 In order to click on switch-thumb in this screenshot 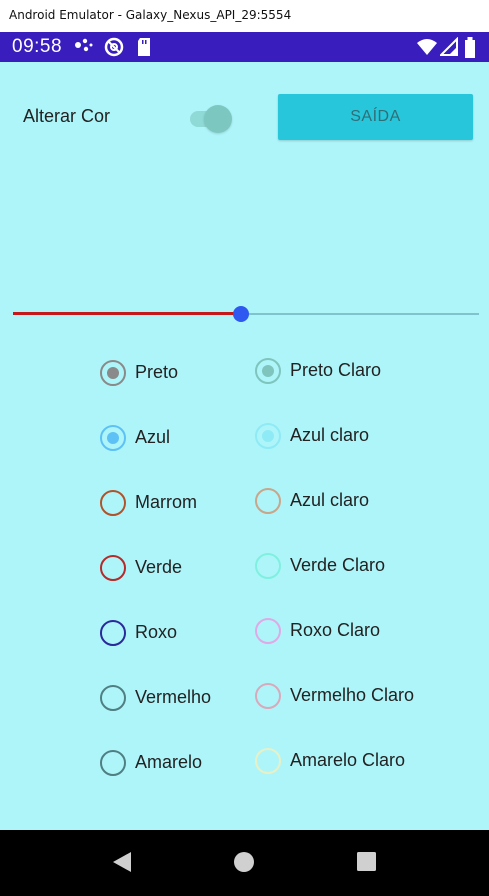, I will do `click(218, 119)`.